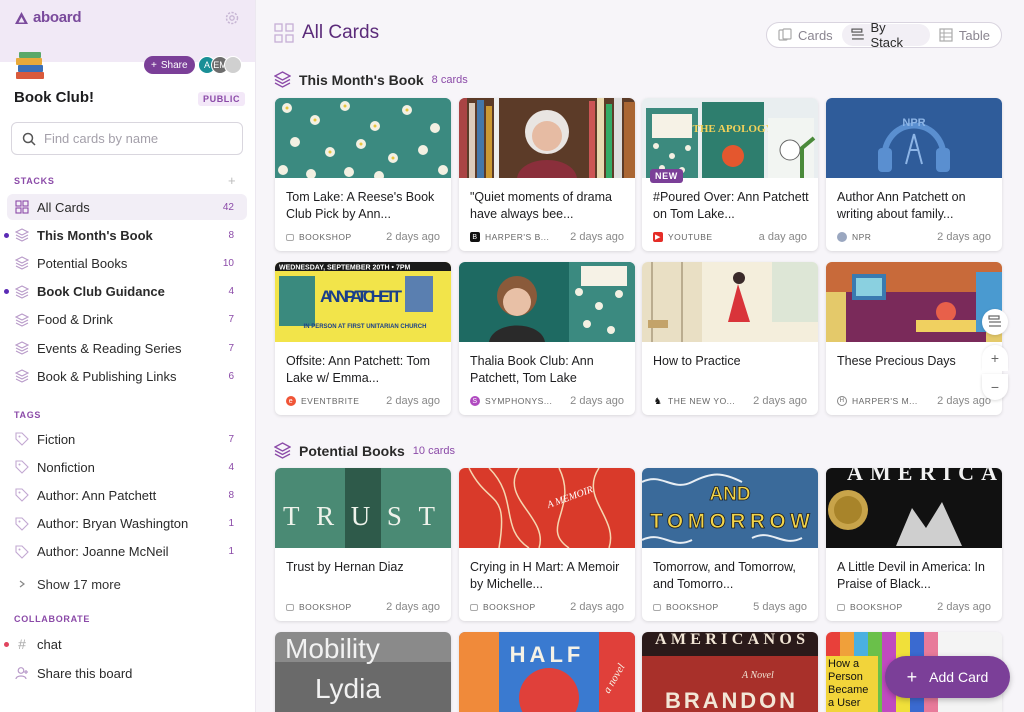 The image size is (1024, 712). I want to click on view-cards-button: Cards, so click(805, 35).